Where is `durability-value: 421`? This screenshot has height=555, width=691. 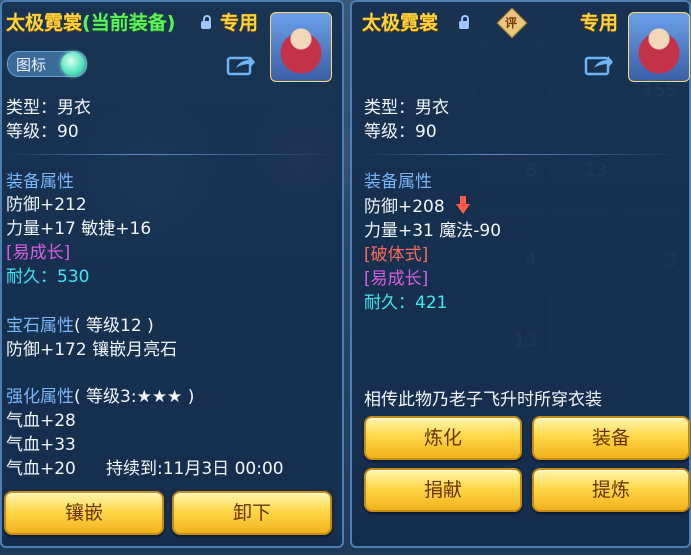
durability-value: 421 is located at coordinates (431, 303).